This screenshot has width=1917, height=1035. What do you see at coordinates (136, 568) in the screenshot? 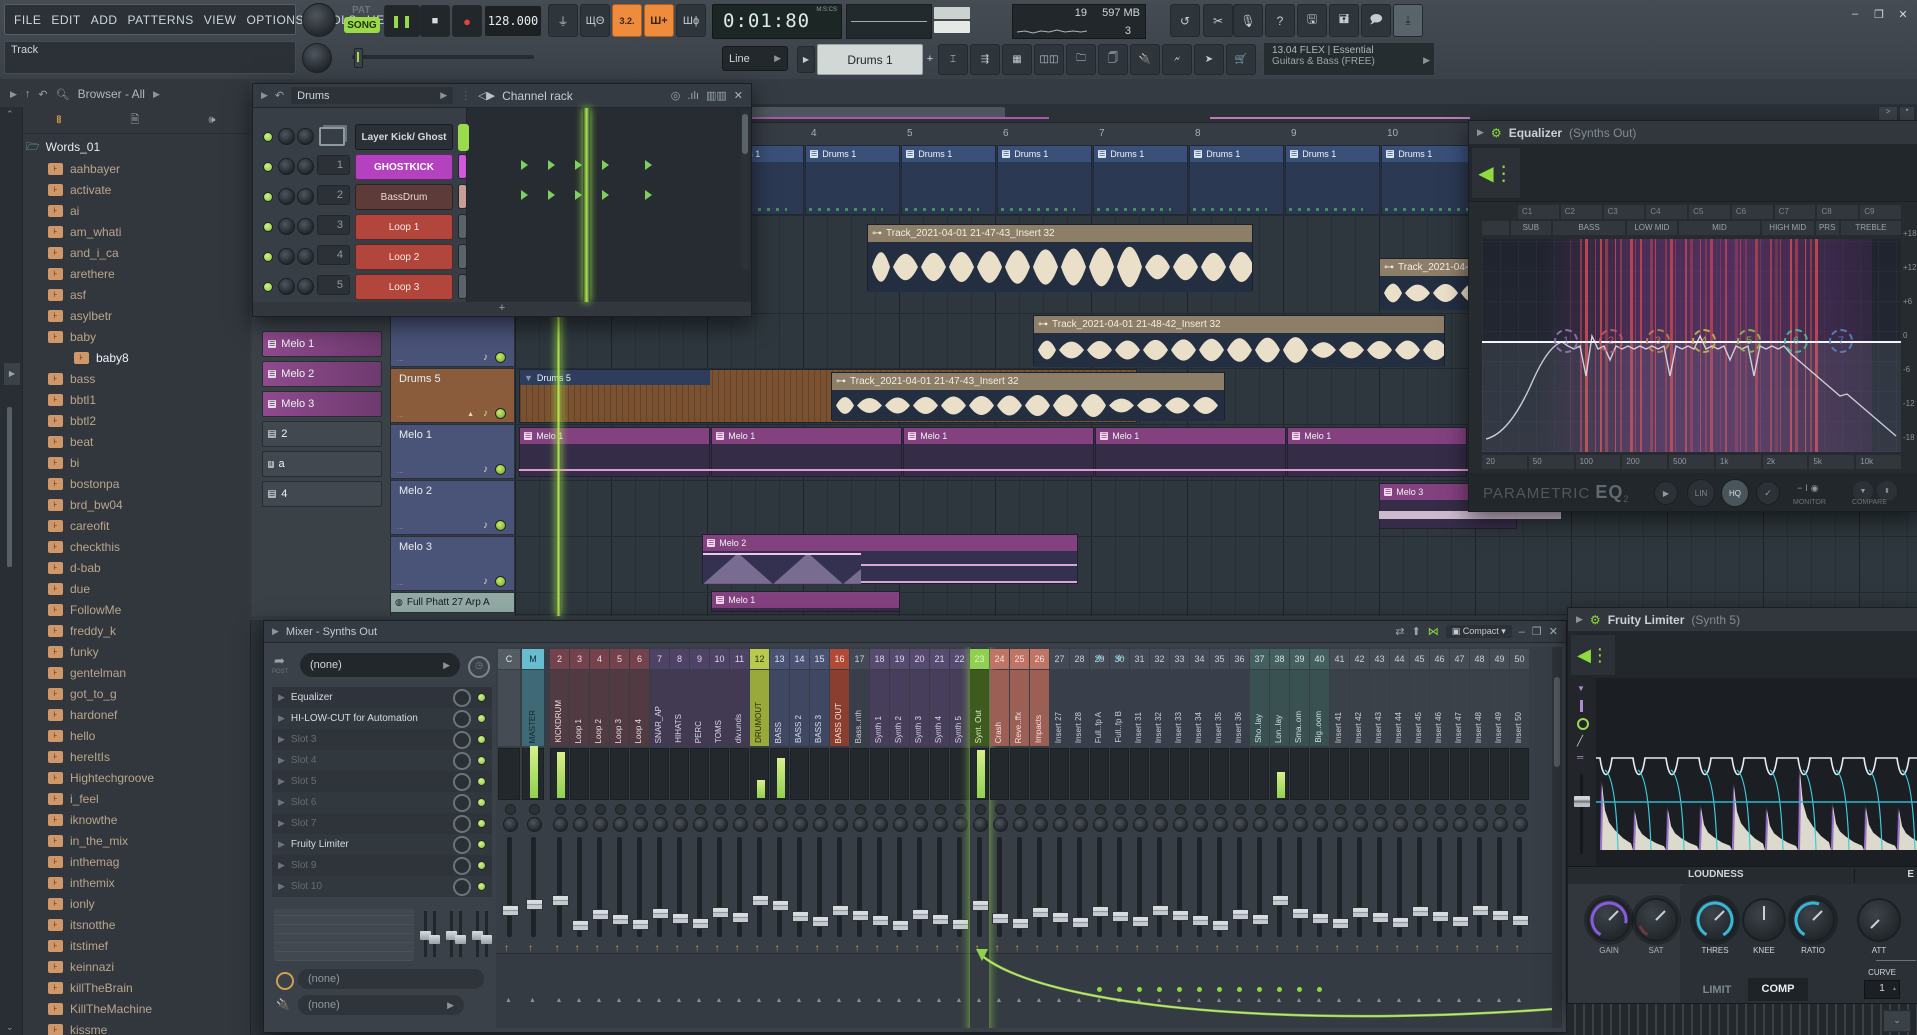
I see `browser-item: ⊦ d-bab` at bounding box center [136, 568].